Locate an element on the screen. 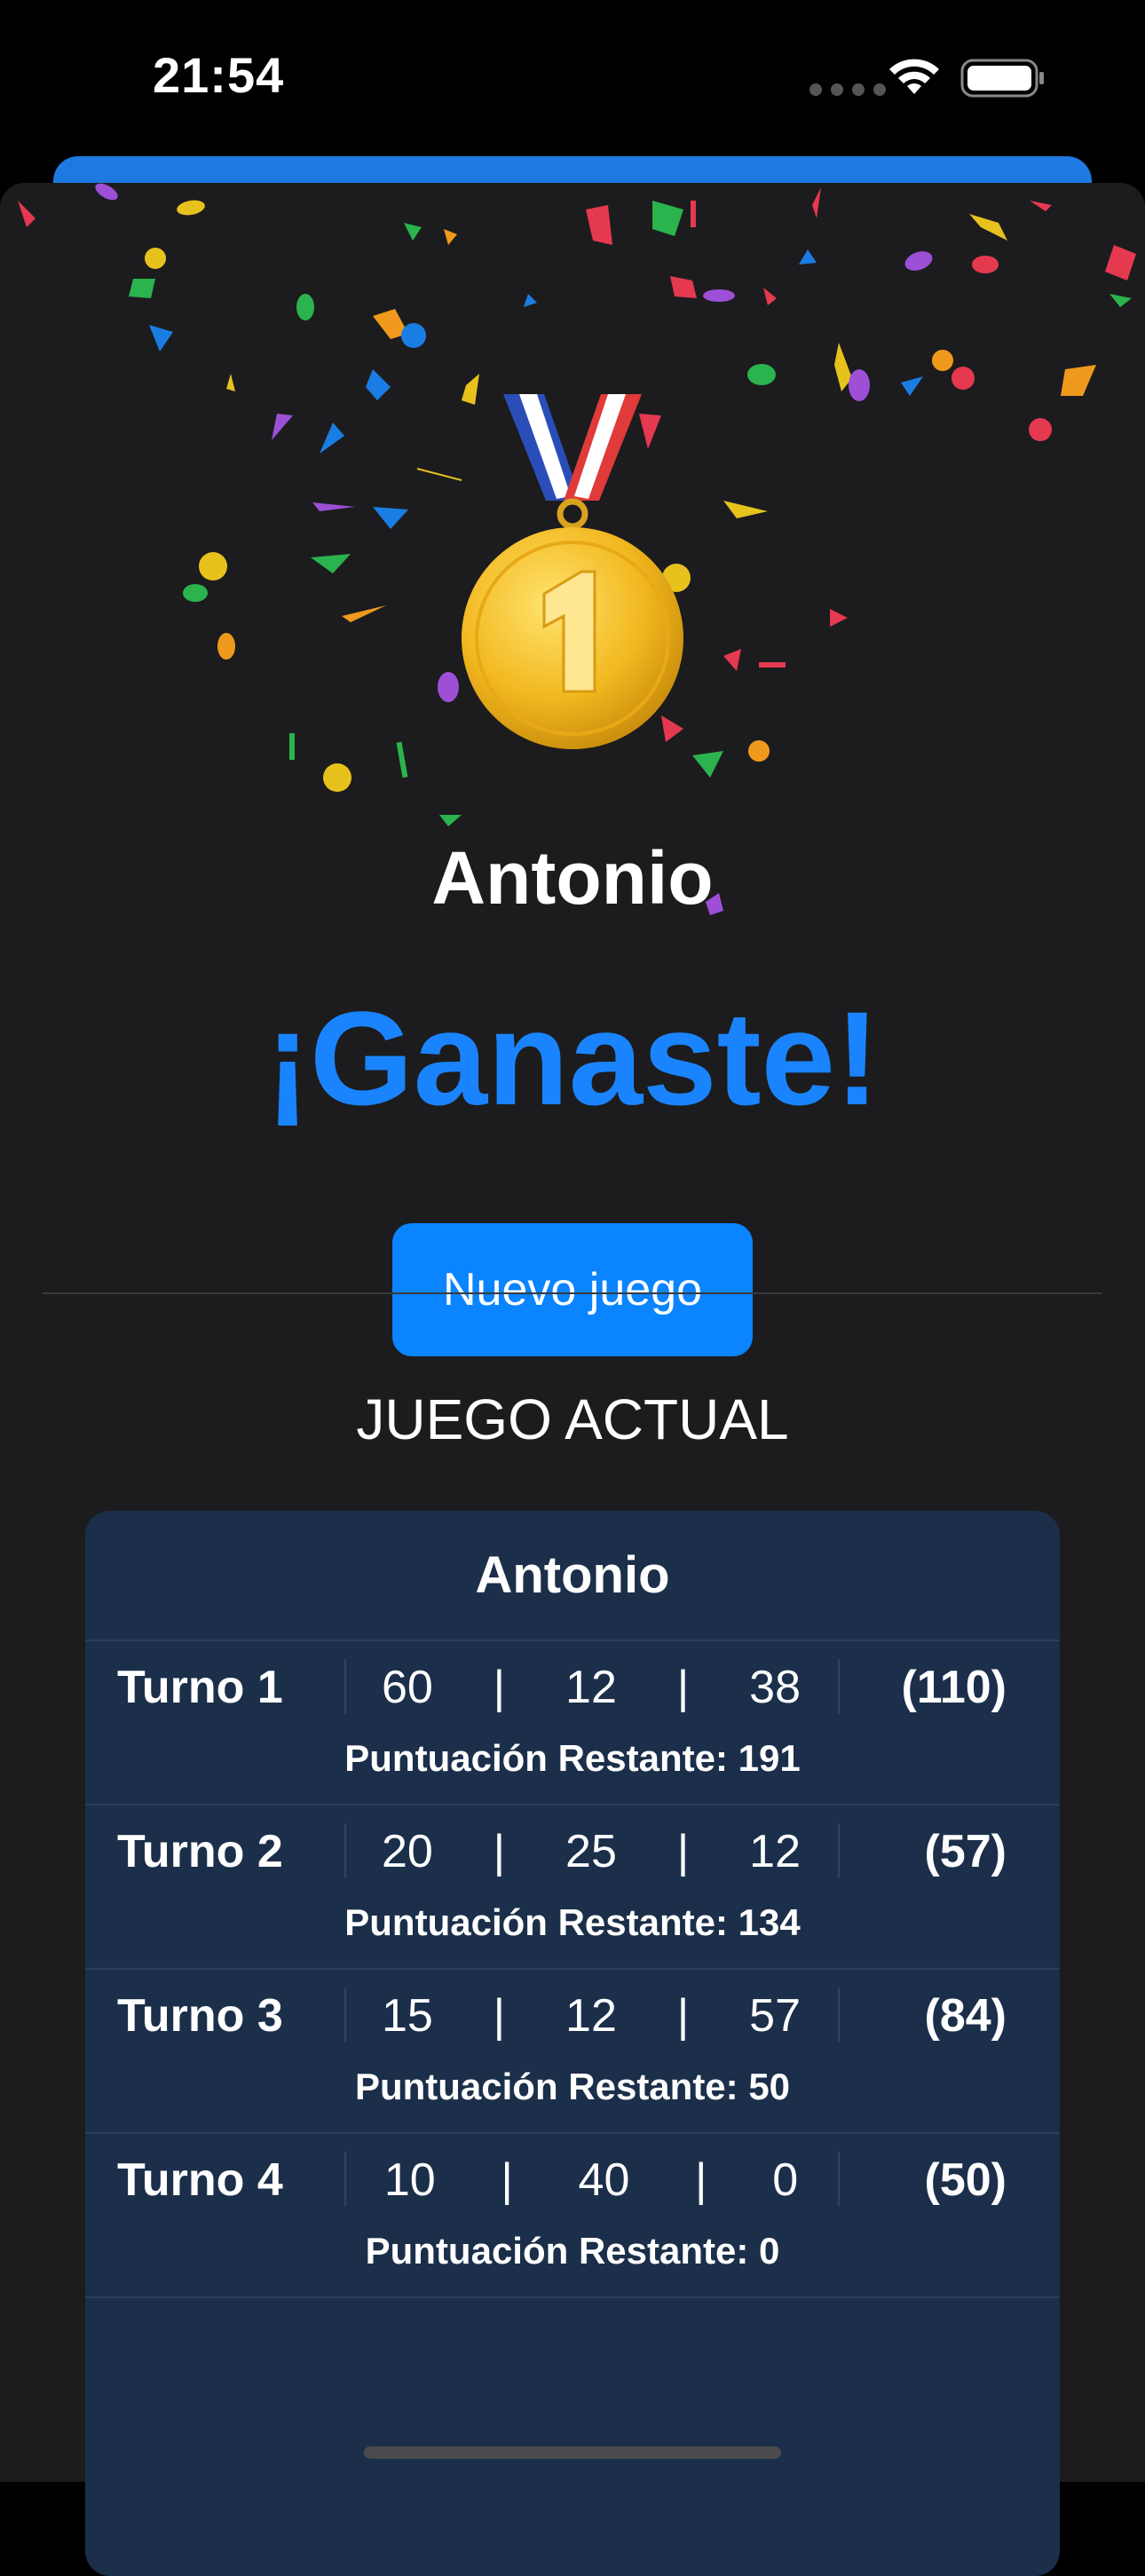  throws: 20 | 25 | 12 is located at coordinates (591, 1851).